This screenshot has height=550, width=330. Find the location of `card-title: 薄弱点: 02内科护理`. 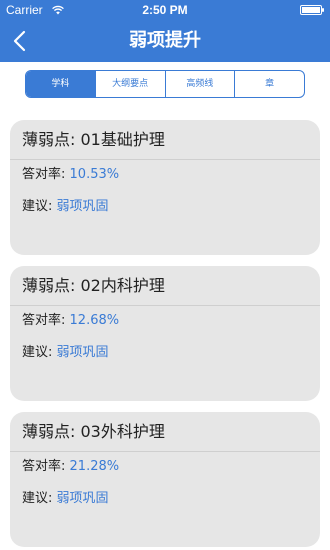

card-title: 薄弱点: 02内科护理 is located at coordinates (165, 286).